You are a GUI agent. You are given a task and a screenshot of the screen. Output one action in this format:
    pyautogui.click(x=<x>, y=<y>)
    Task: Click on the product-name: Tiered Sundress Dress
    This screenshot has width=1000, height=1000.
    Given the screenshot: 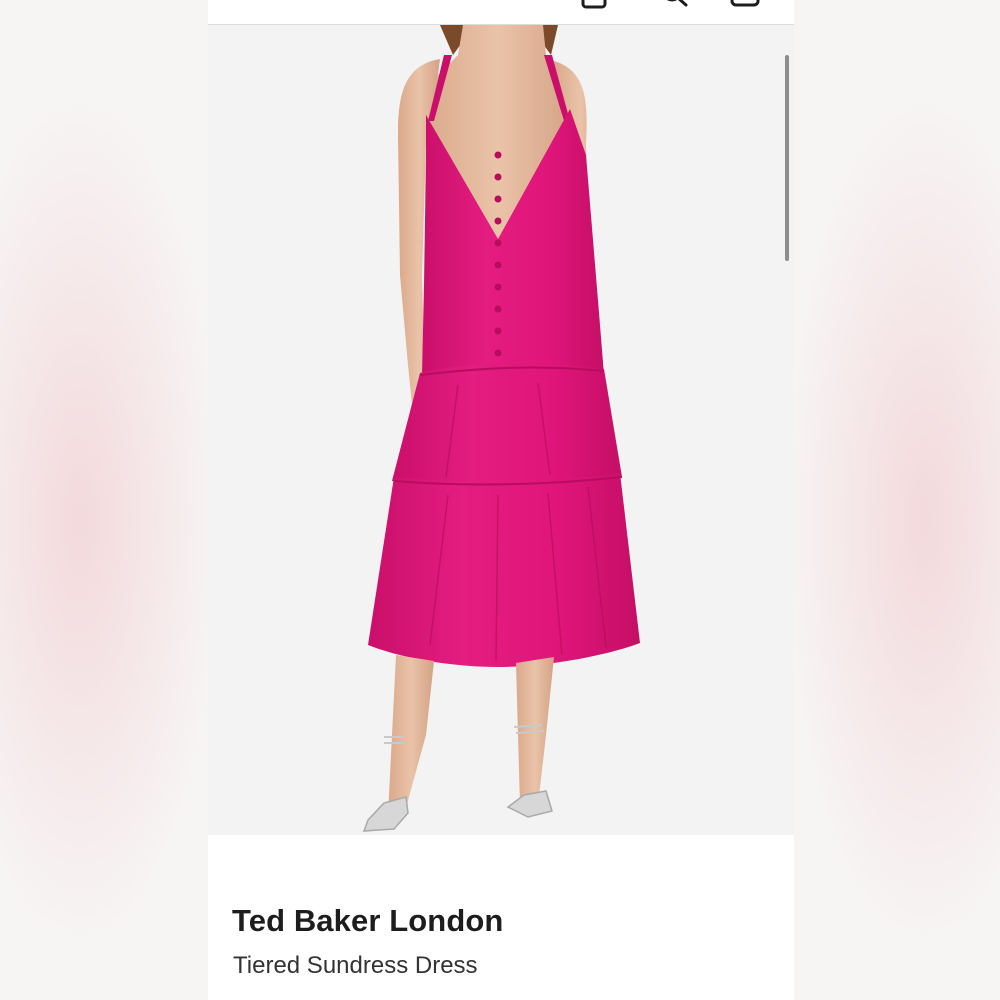 What is the action you would take?
    pyautogui.click(x=355, y=966)
    